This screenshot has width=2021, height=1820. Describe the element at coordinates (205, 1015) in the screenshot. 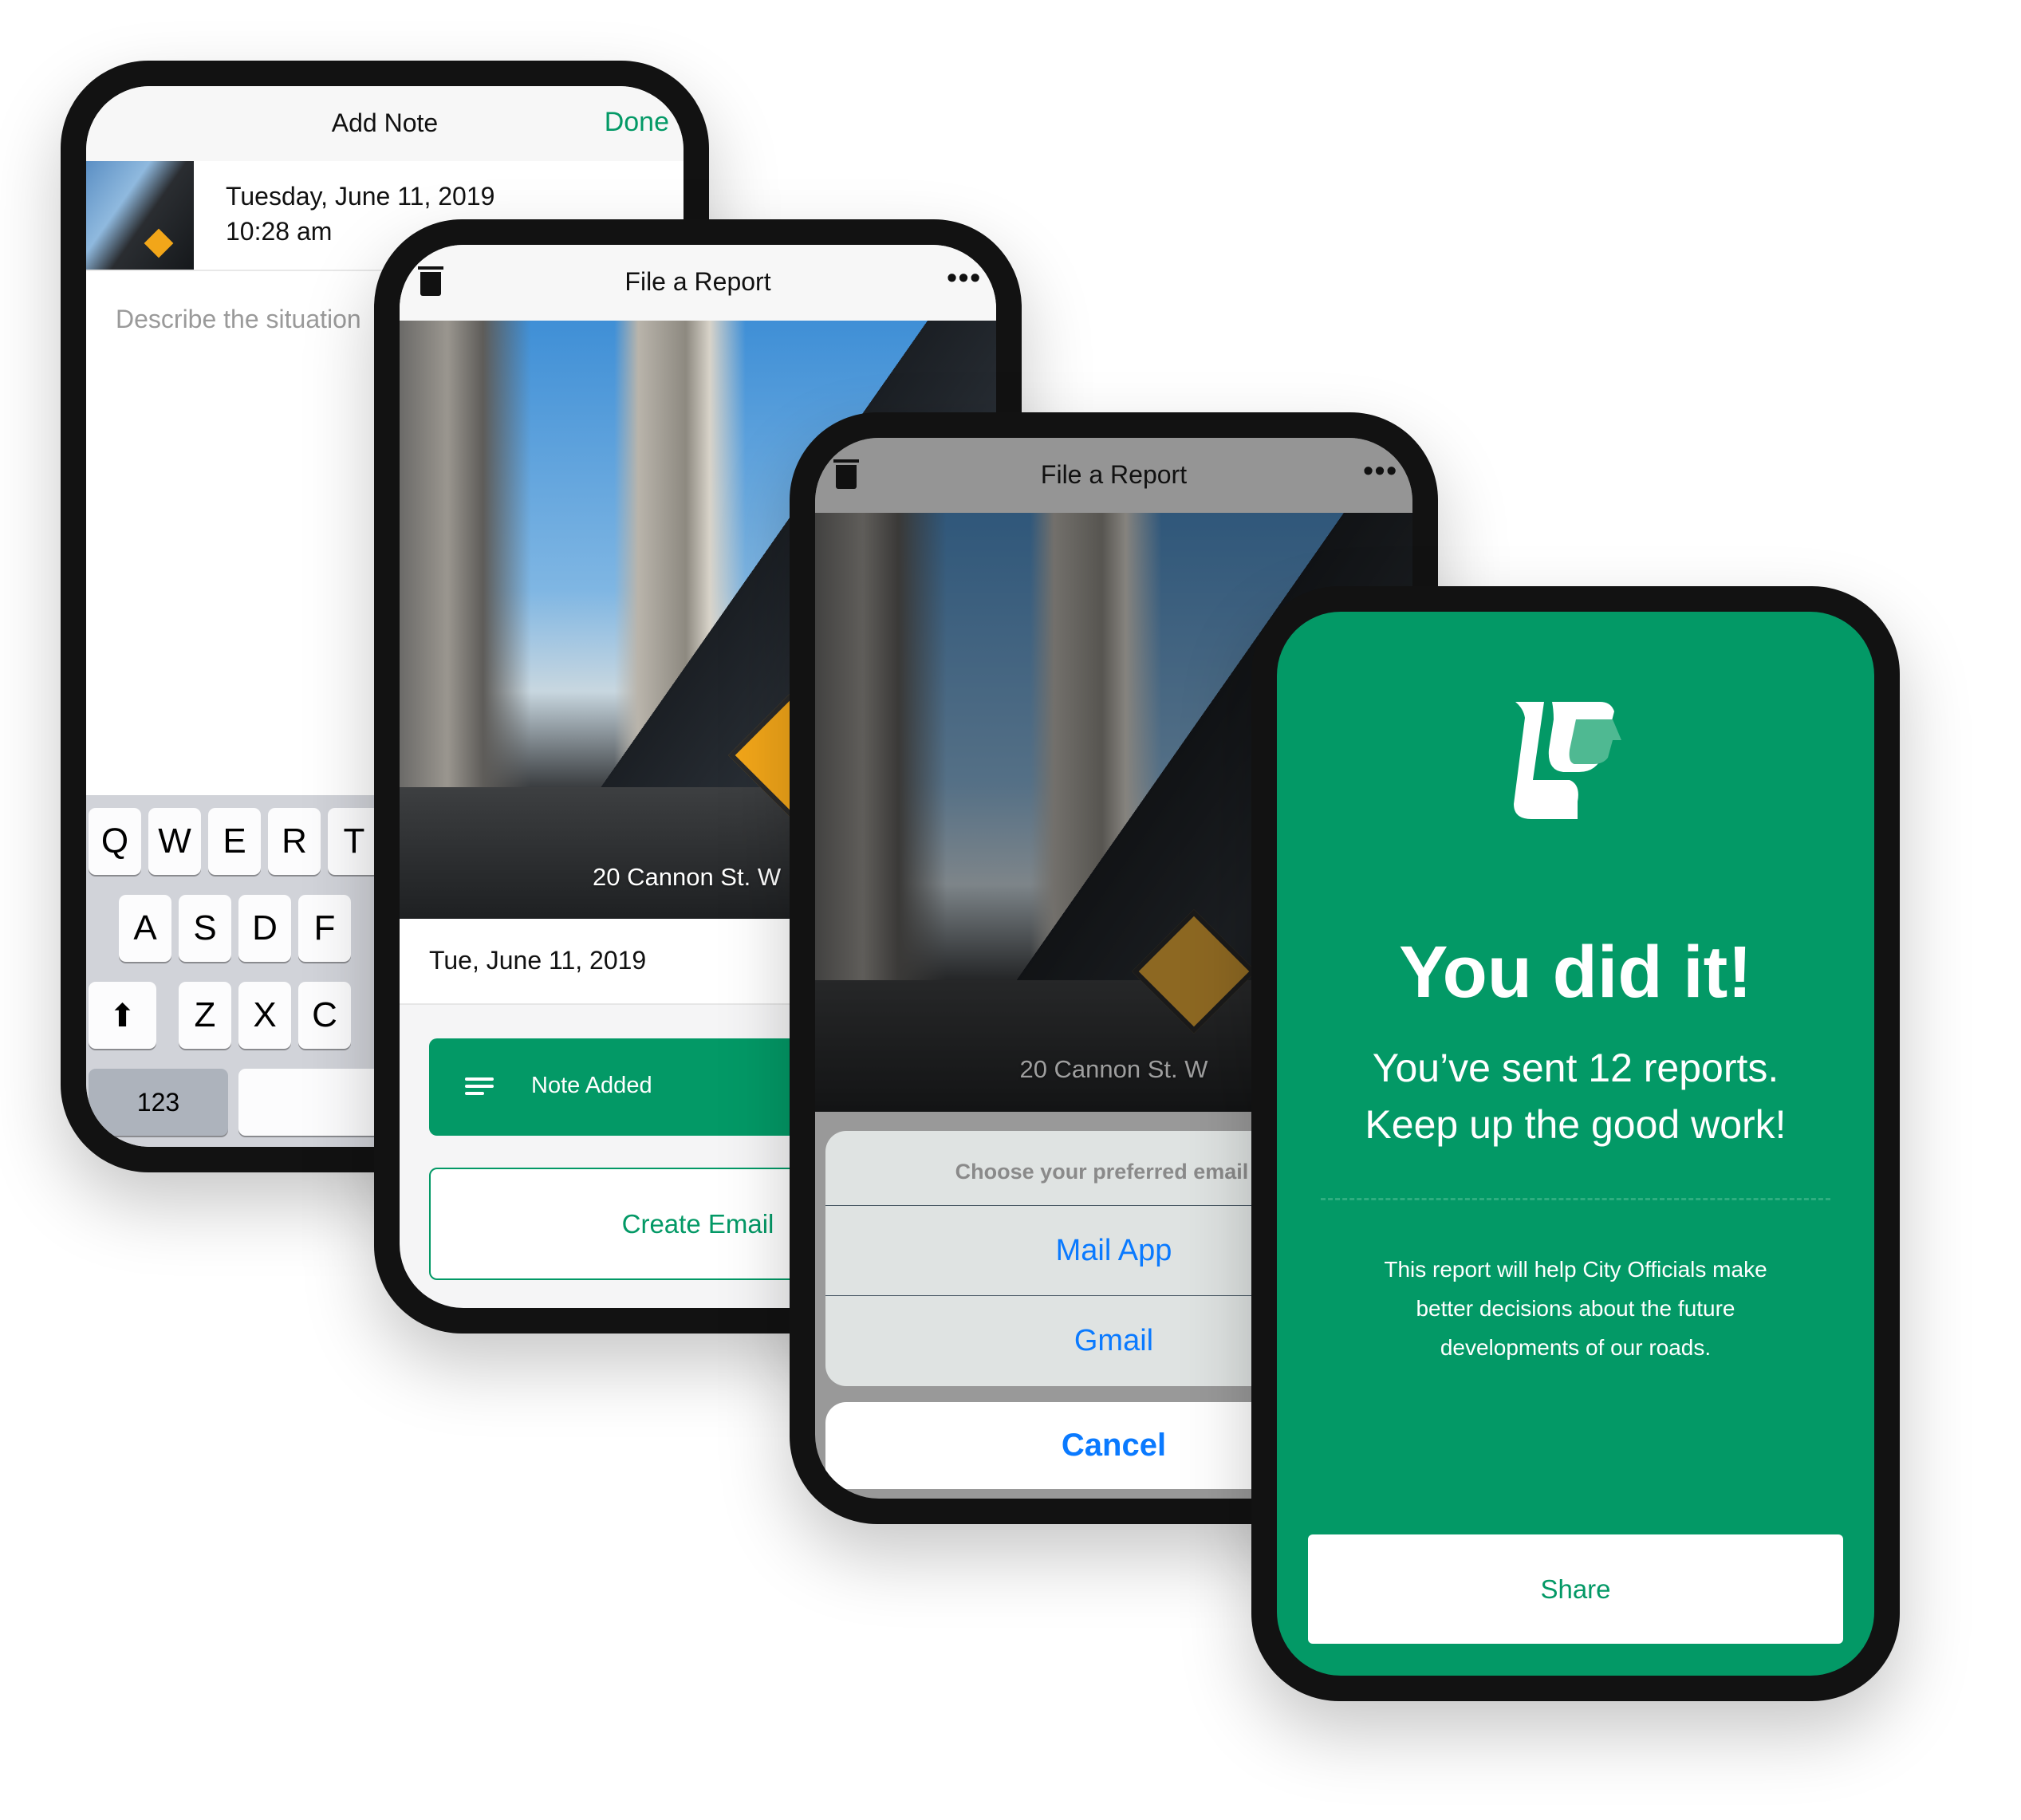

I see `key-z: Z` at that location.